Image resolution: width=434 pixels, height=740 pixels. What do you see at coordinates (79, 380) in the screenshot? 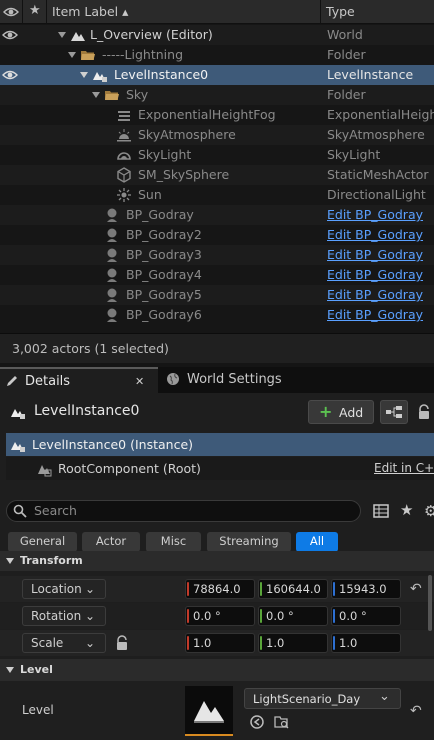
I see `tab-details: Details ✕` at bounding box center [79, 380].